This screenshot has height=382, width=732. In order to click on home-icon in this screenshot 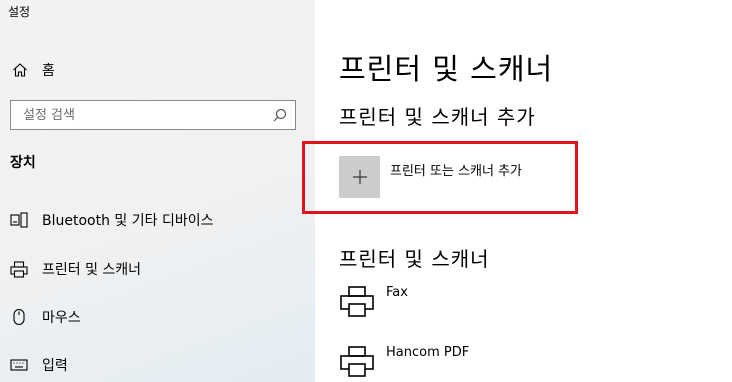, I will do `click(20, 70)`.